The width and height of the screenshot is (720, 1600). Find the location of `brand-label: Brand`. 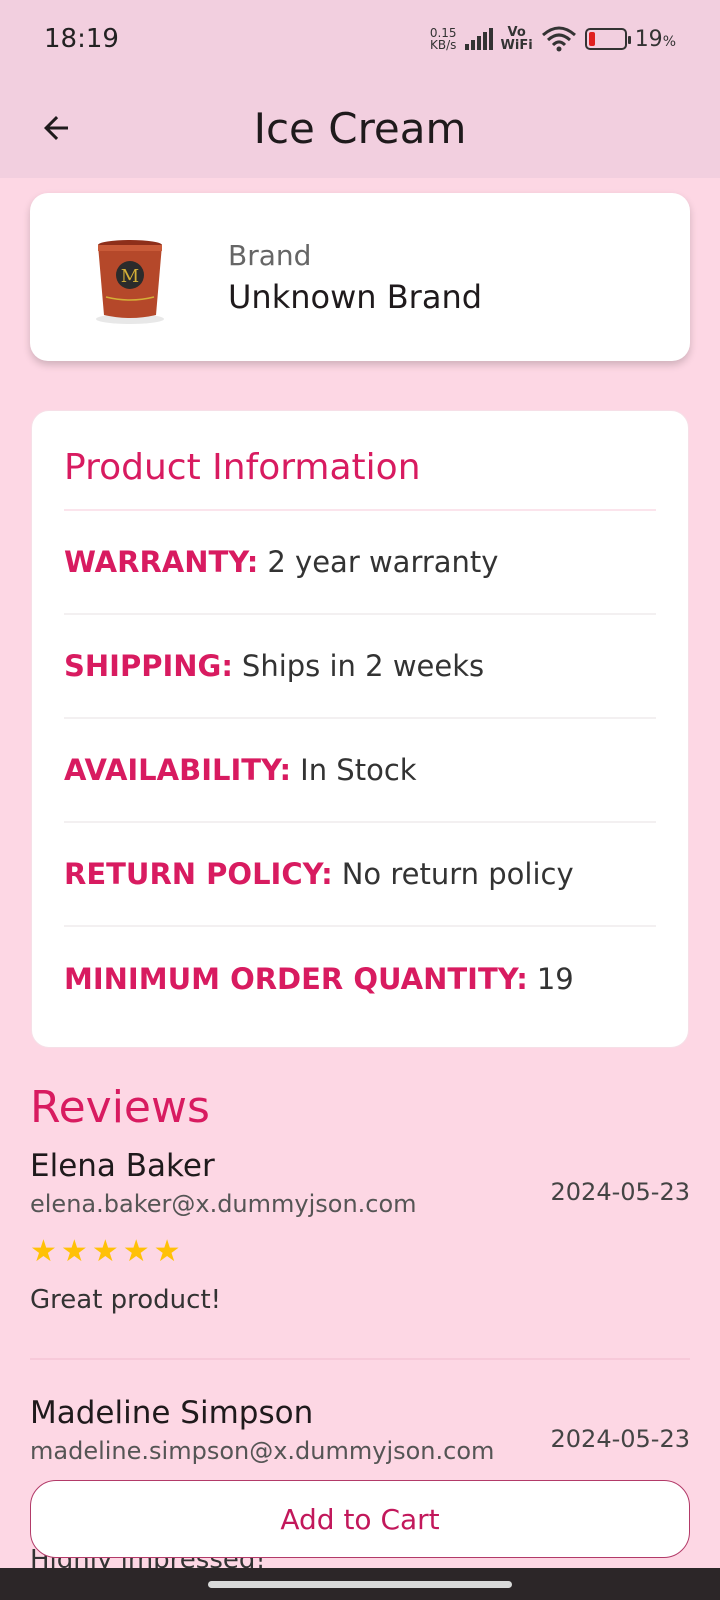

brand-label: Brand is located at coordinates (270, 255).